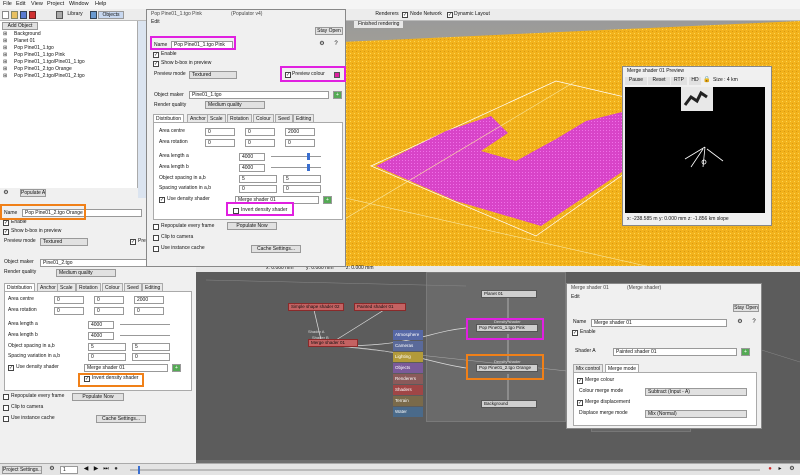 The height and width of the screenshot is (475, 800). What do you see at coordinates (408, 335) in the screenshot?
I see `node-category-atmosphere: Atmosphere` at bounding box center [408, 335].